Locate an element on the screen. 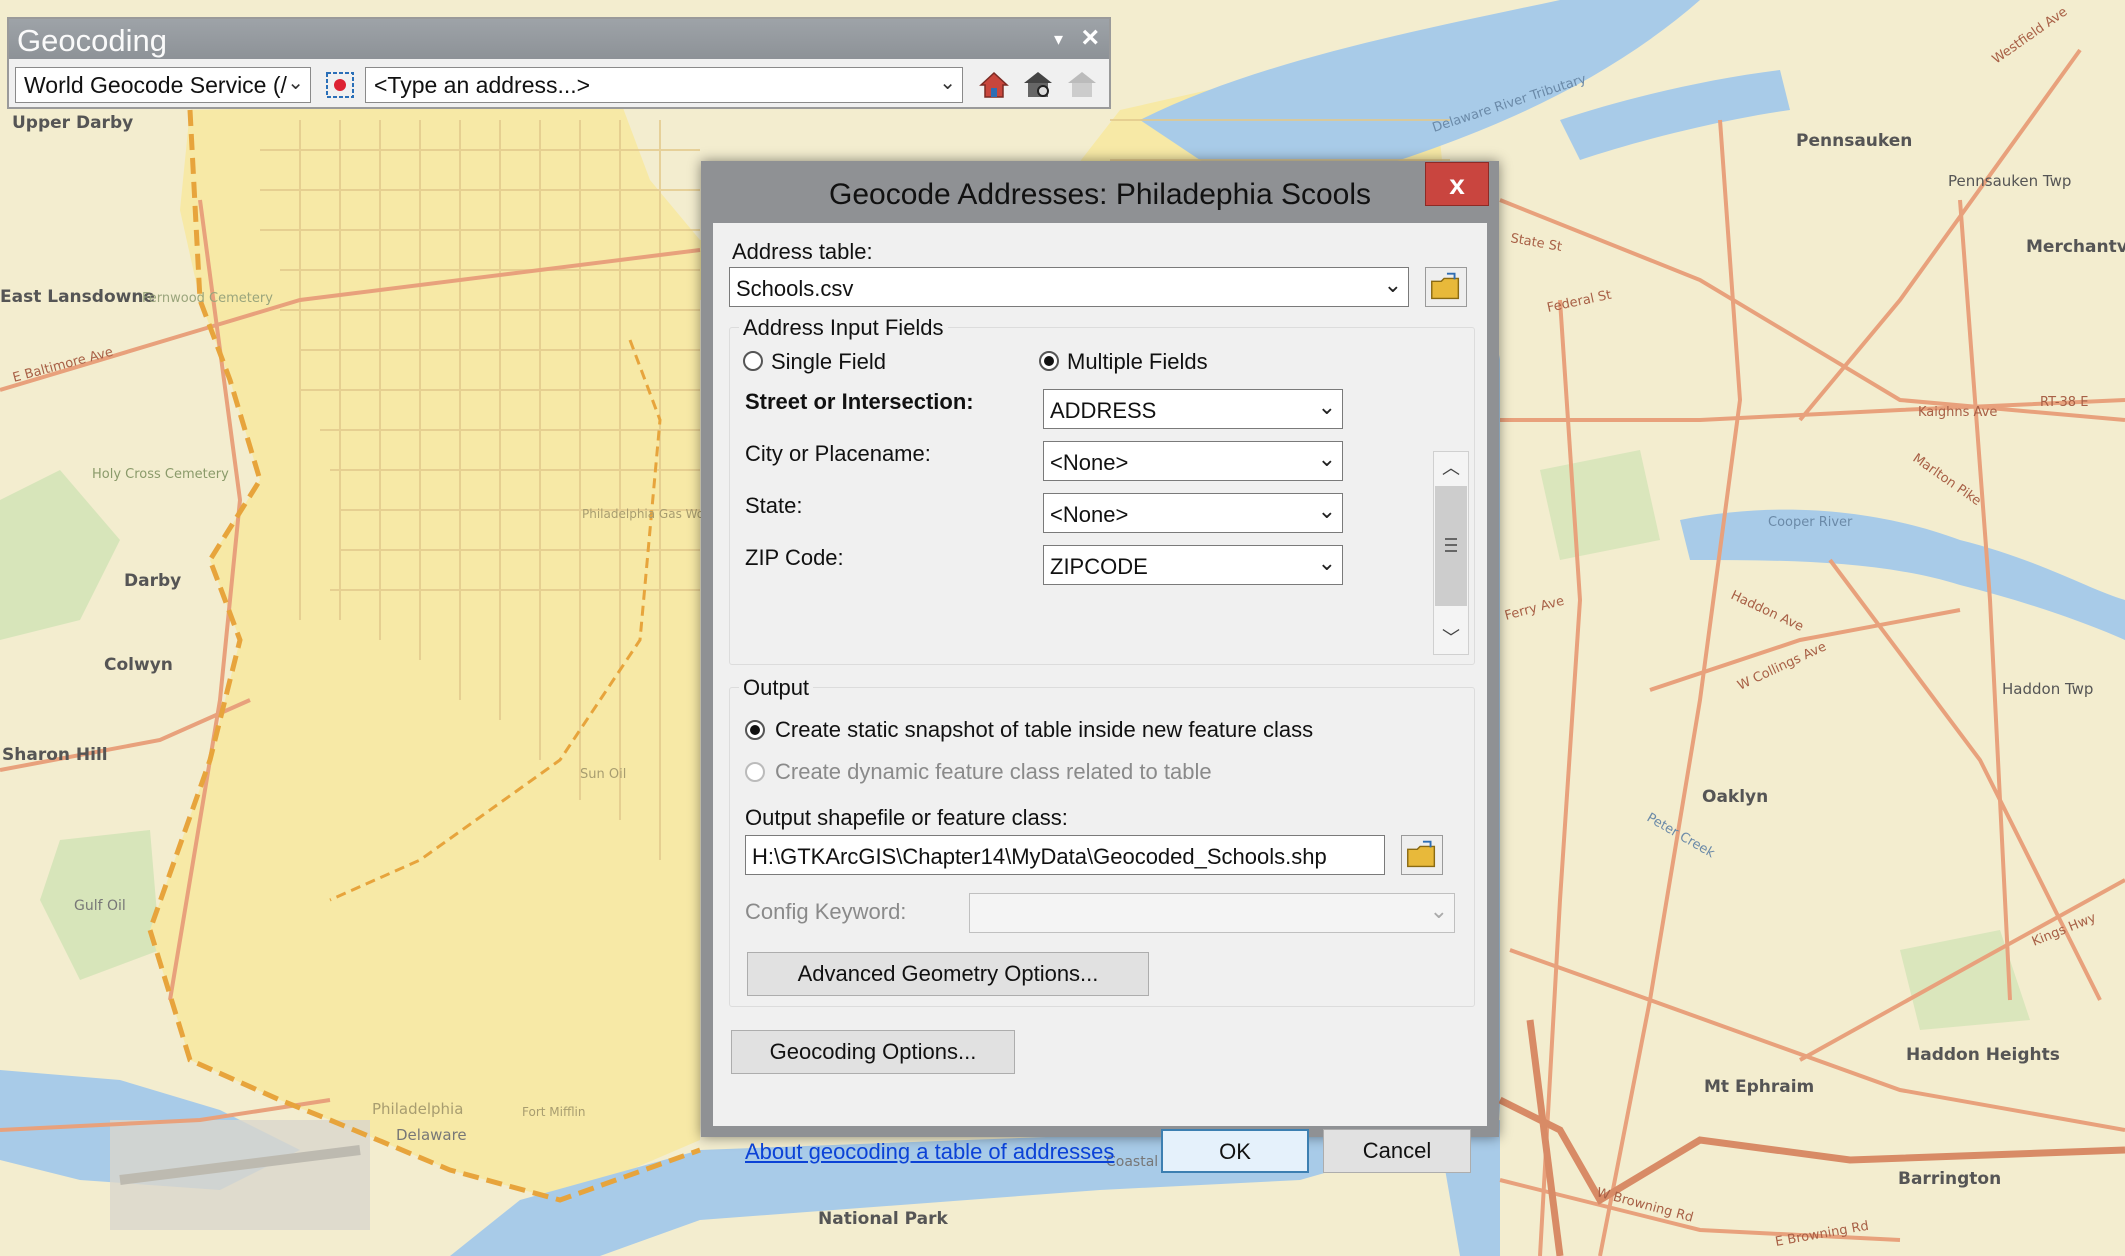 This screenshot has height=1256, width=2125. map-label: RT-38 E is located at coordinates (2064, 402).